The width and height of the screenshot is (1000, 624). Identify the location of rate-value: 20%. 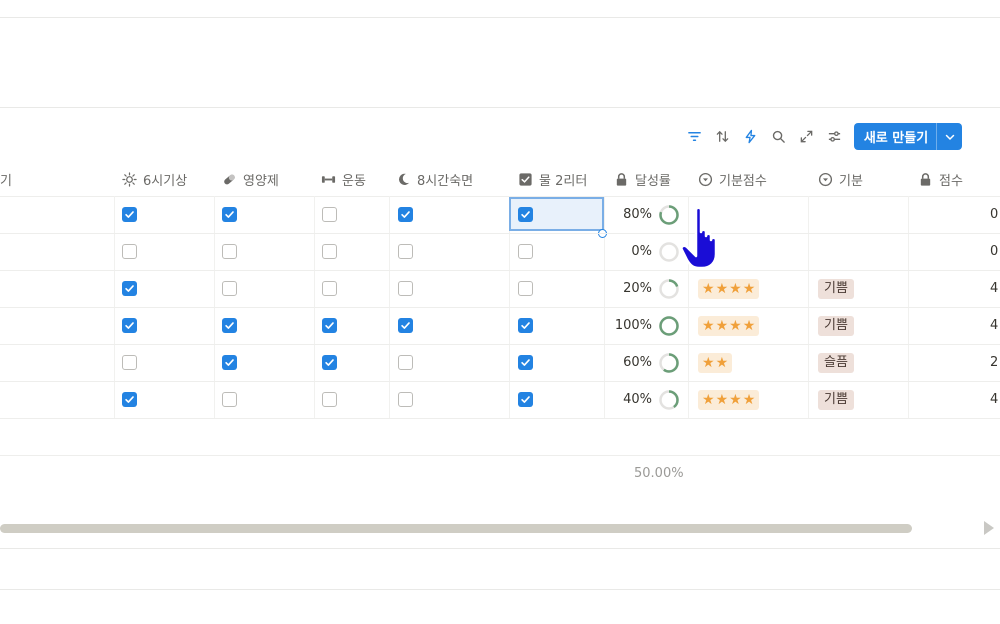
(637, 288).